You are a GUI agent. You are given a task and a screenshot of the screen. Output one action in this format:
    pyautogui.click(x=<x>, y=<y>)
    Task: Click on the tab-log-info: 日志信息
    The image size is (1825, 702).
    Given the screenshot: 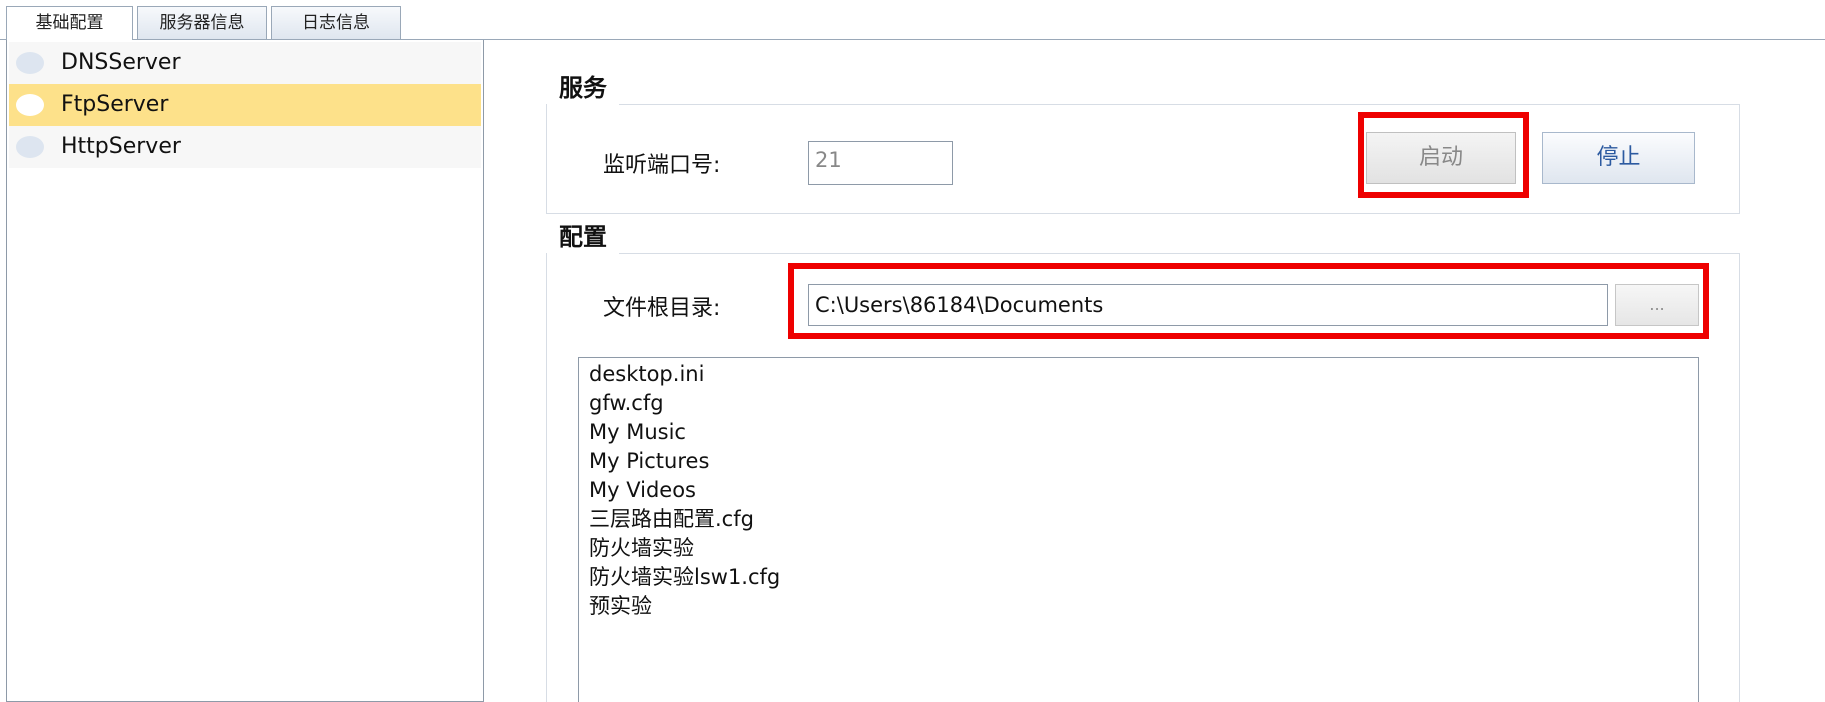 What is the action you would take?
    pyautogui.click(x=336, y=22)
    